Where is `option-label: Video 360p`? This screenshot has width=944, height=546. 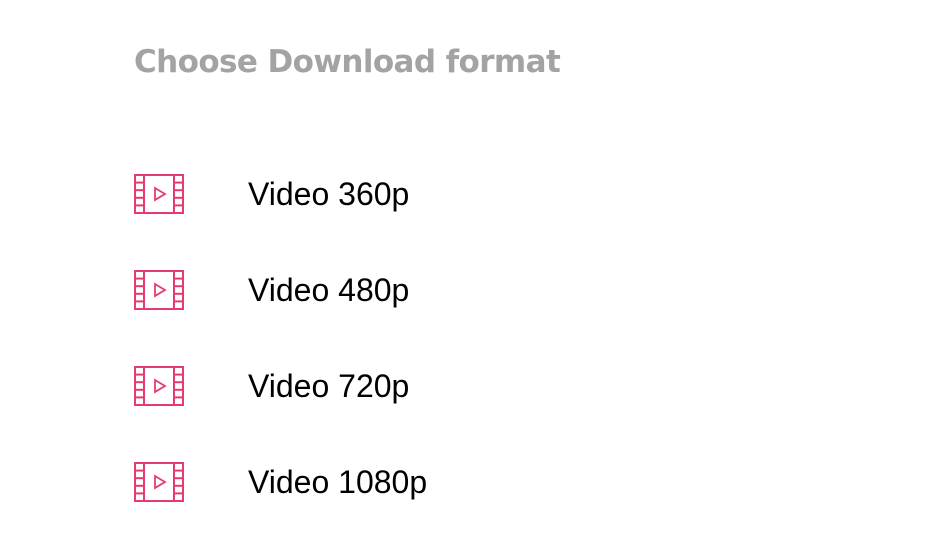
option-label: Video 360p is located at coordinates (329, 194).